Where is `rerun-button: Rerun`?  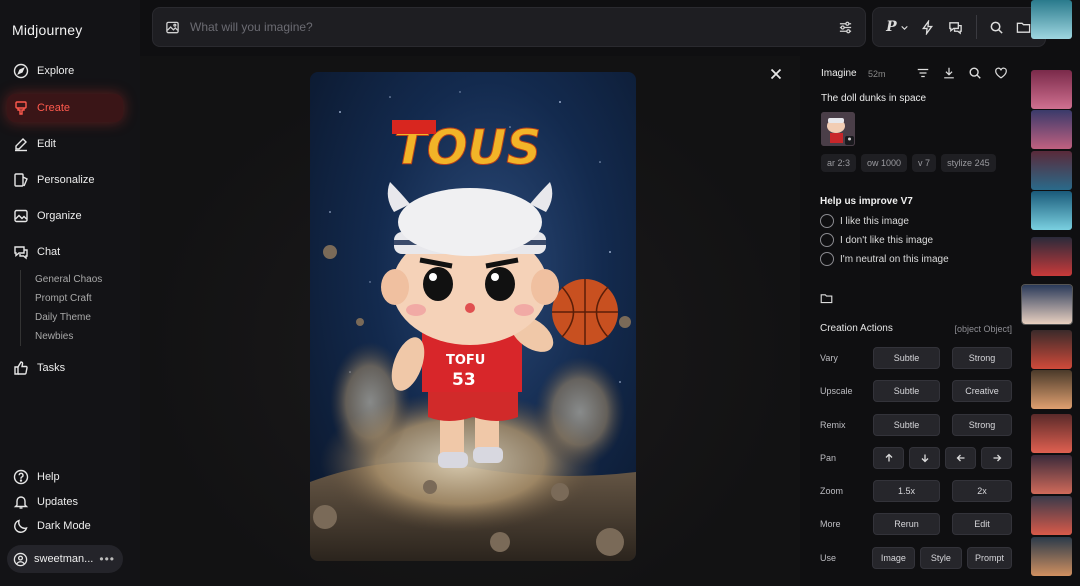
rerun-button: Rerun is located at coordinates (906, 524).